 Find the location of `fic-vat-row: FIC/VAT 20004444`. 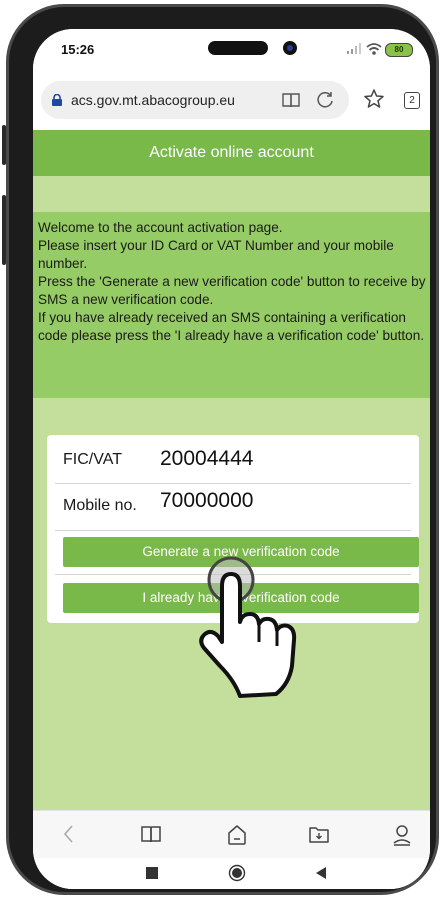

fic-vat-row: FIC/VAT 20004444 is located at coordinates (233, 459).